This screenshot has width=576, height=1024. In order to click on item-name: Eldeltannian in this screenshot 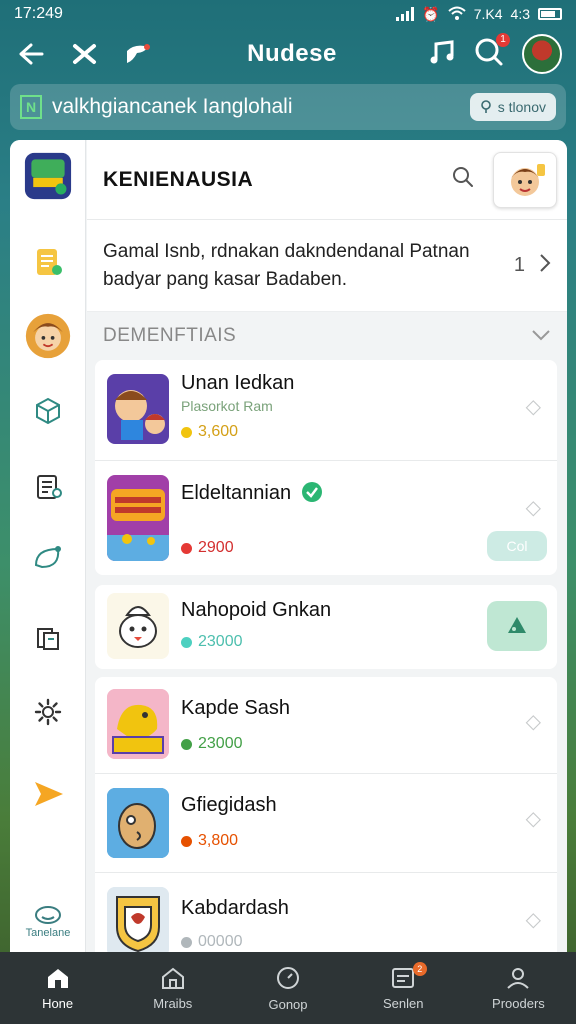, I will do `click(252, 493)`.